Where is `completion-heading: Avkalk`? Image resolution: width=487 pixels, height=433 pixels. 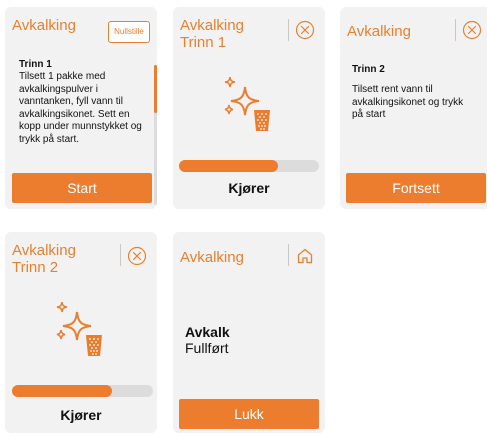 completion-heading: Avkalk is located at coordinates (207, 332).